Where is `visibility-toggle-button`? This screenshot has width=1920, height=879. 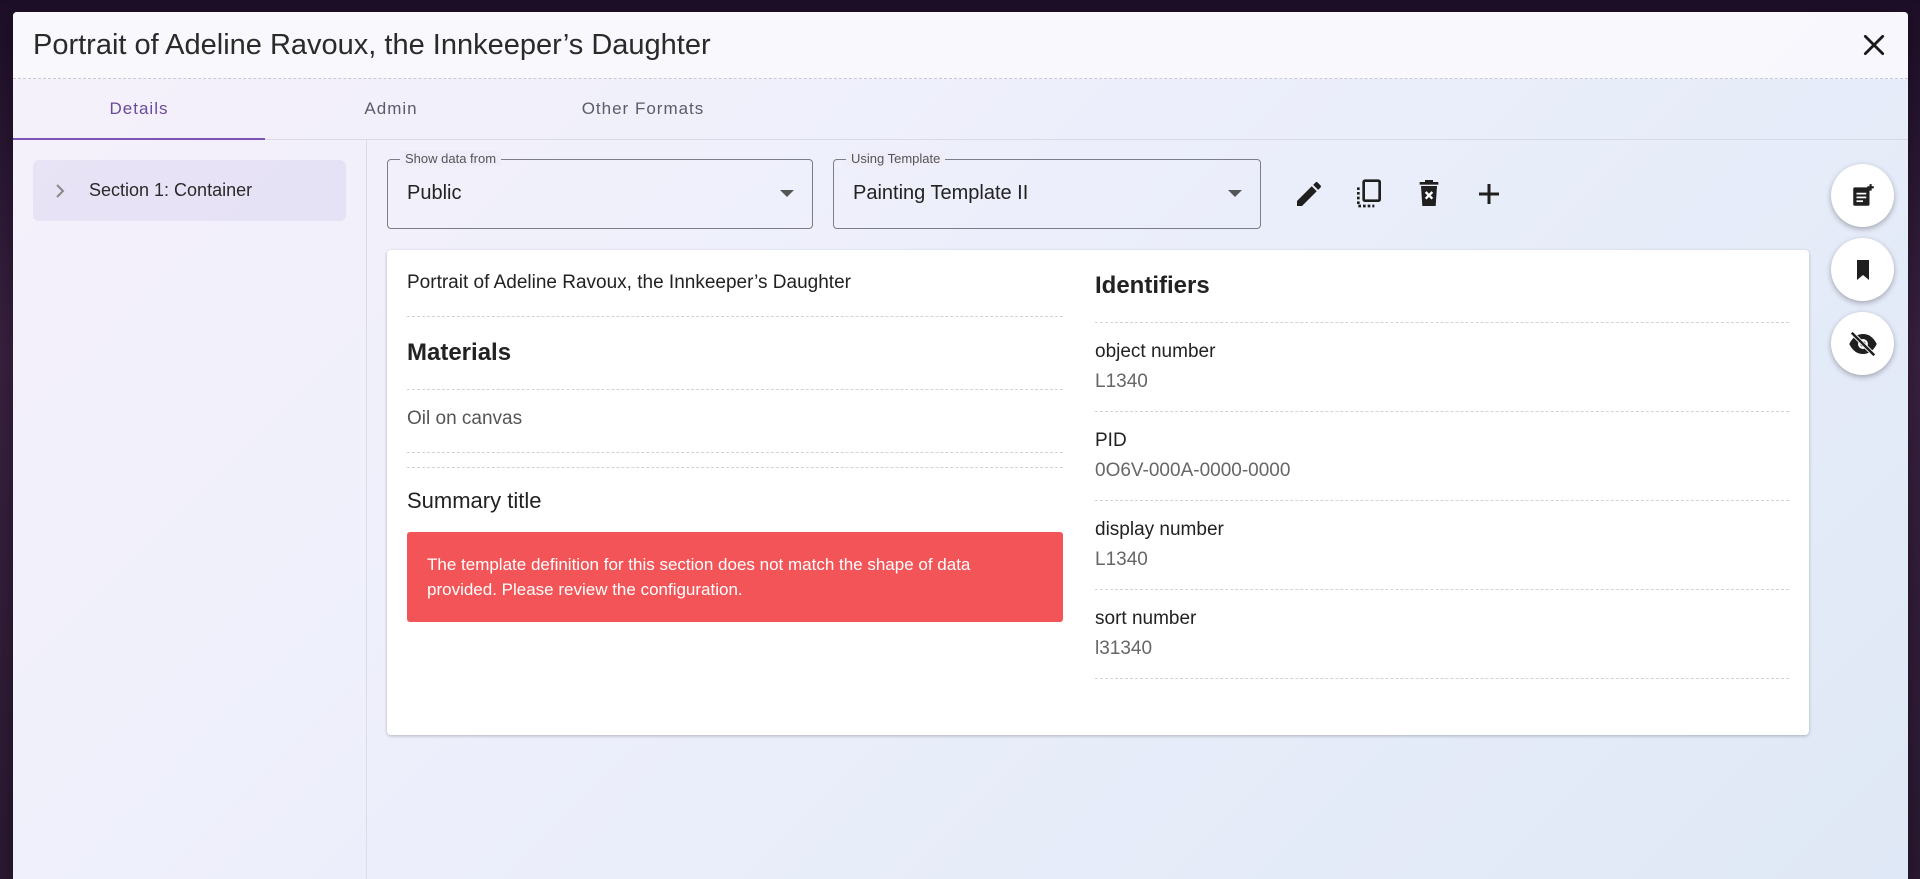 visibility-toggle-button is located at coordinates (1862, 343).